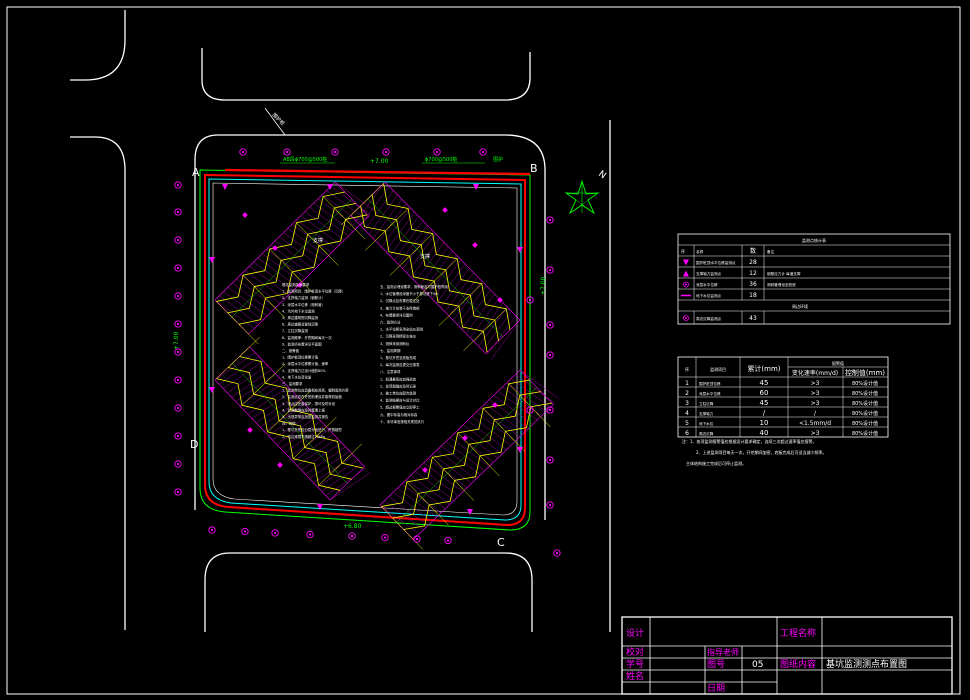 This screenshot has height=700, width=970. Describe the element at coordinates (304, 370) in the screenshot. I see `note-left-line: 3、支撑轴力达设计值的80%` at that location.